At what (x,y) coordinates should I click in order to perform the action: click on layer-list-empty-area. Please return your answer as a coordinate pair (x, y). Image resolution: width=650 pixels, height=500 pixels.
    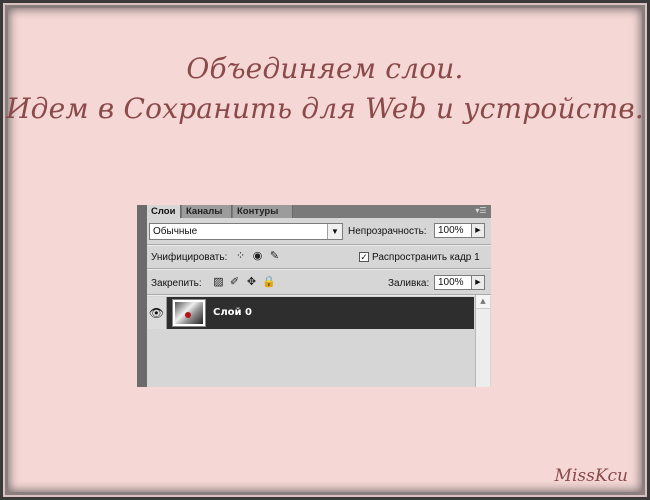
    Looking at the image, I should click on (310, 358).